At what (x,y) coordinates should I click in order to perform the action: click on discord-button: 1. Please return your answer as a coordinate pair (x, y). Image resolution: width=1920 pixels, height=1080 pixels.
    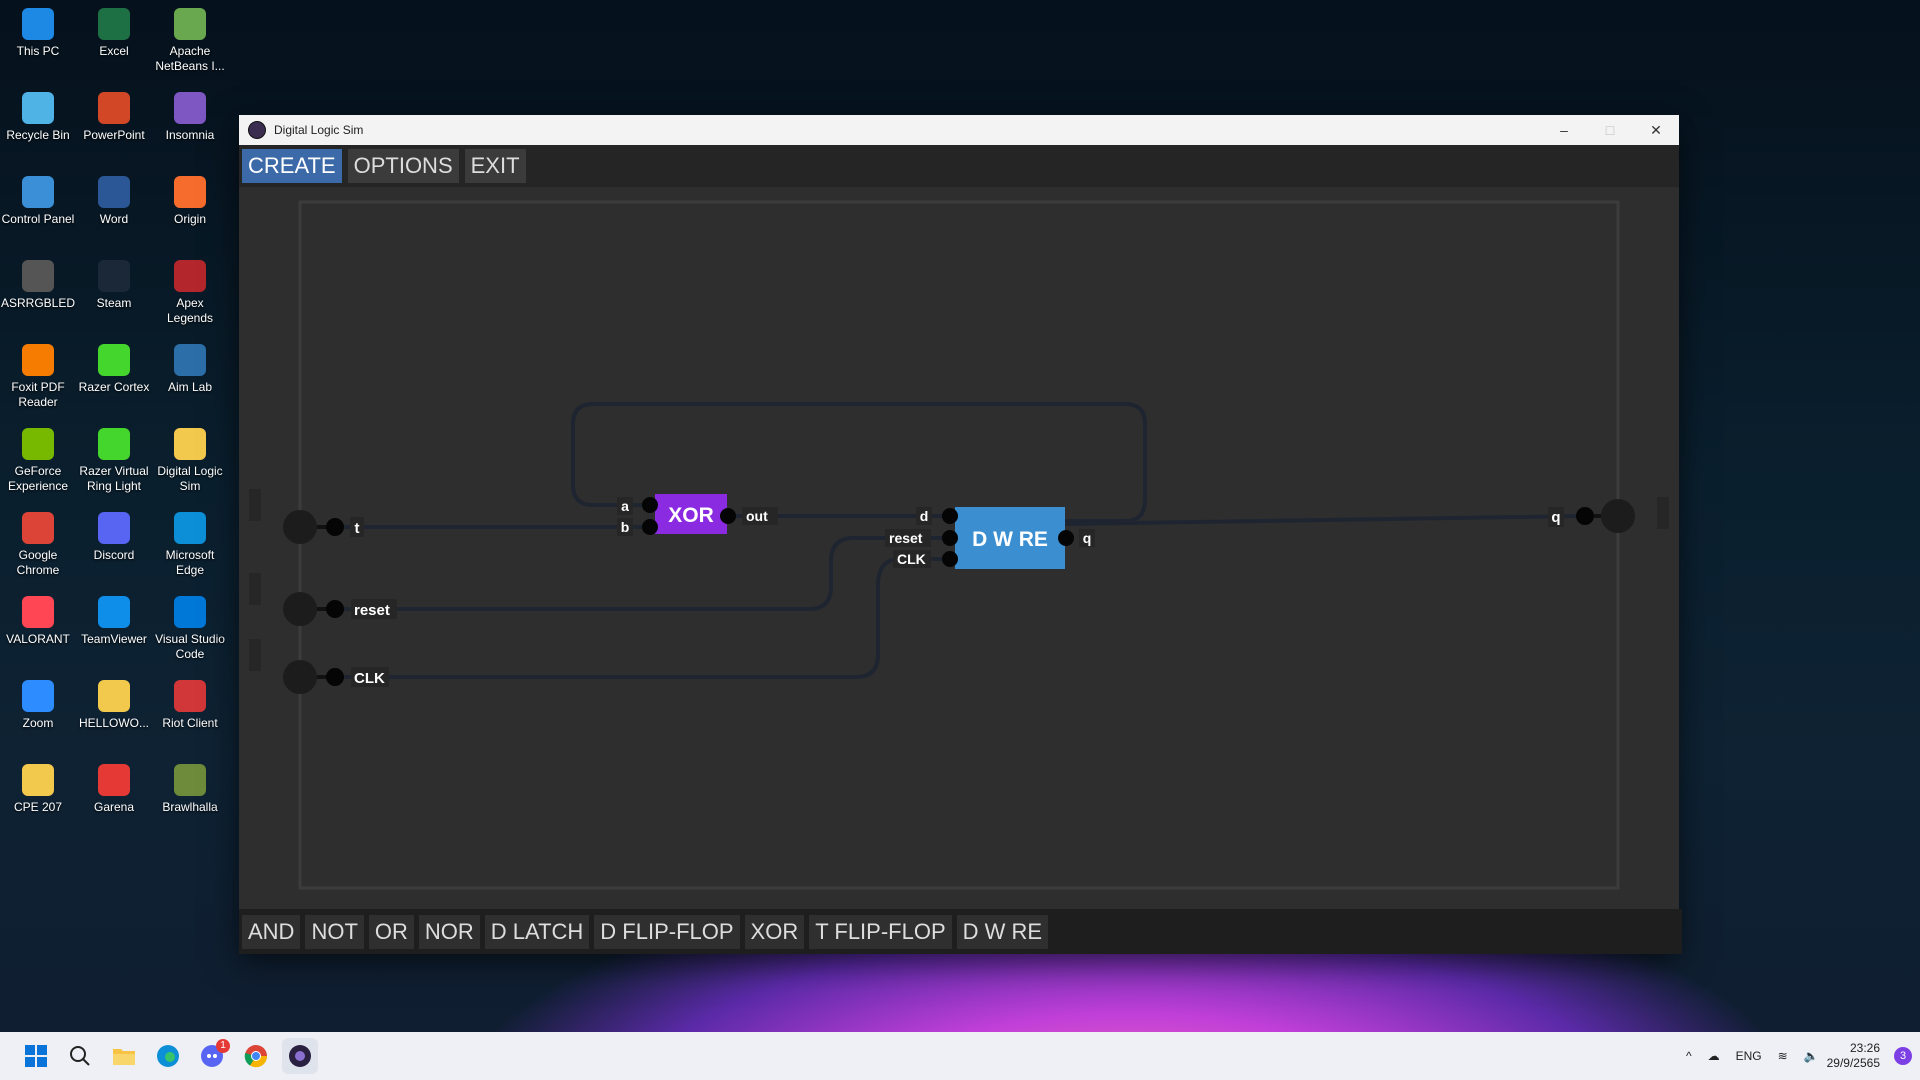
    Looking at the image, I should click on (212, 1056).